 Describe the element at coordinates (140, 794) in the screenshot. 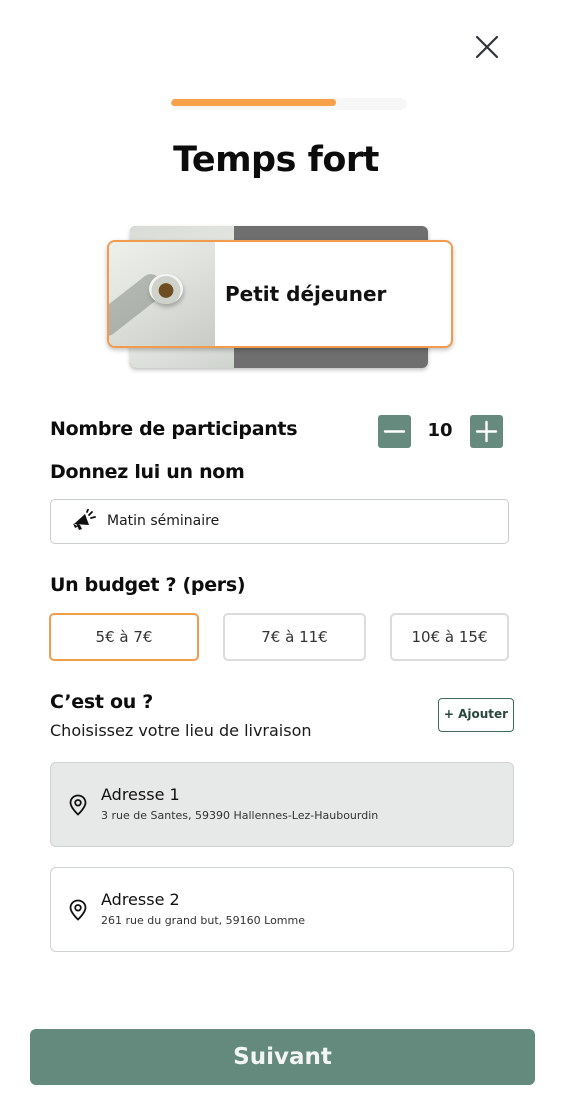

I see `address-name: Adresse 1` at that location.